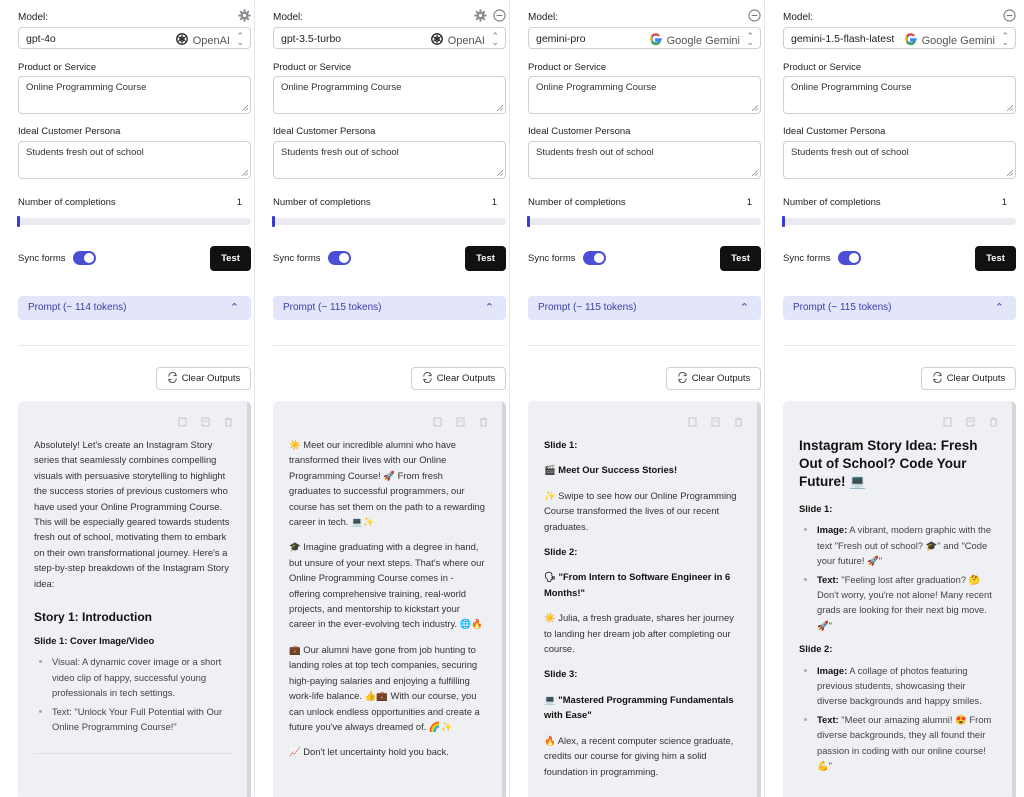 The height and width of the screenshot is (797, 1024). Describe the element at coordinates (341, 87) in the screenshot. I see `product-value: Online Programming Course` at that location.